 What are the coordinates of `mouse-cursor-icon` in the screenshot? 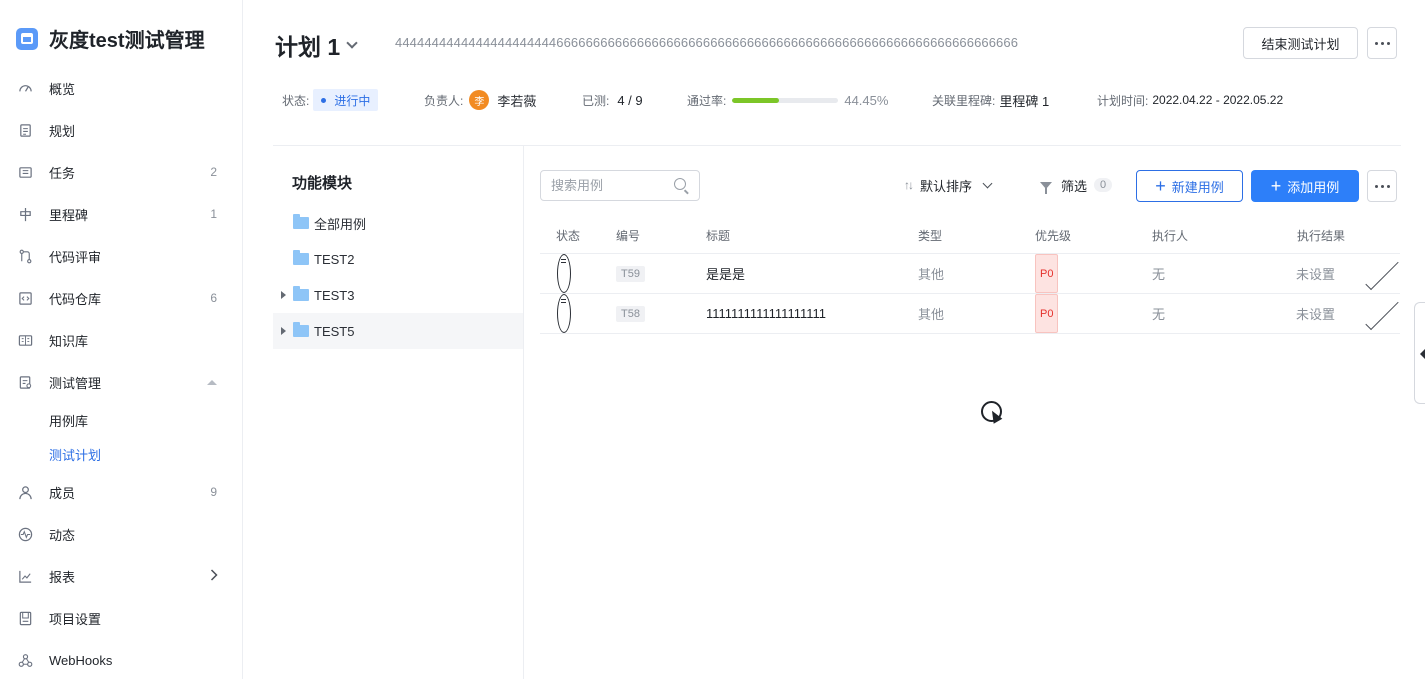 It's located at (991, 411).